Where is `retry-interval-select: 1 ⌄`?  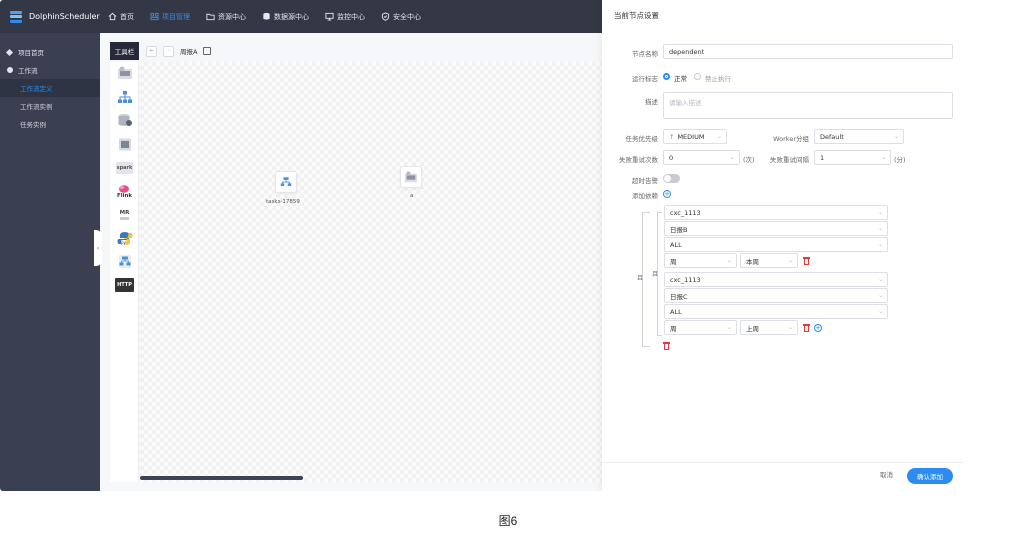
retry-interval-select: 1 ⌄ is located at coordinates (852, 157).